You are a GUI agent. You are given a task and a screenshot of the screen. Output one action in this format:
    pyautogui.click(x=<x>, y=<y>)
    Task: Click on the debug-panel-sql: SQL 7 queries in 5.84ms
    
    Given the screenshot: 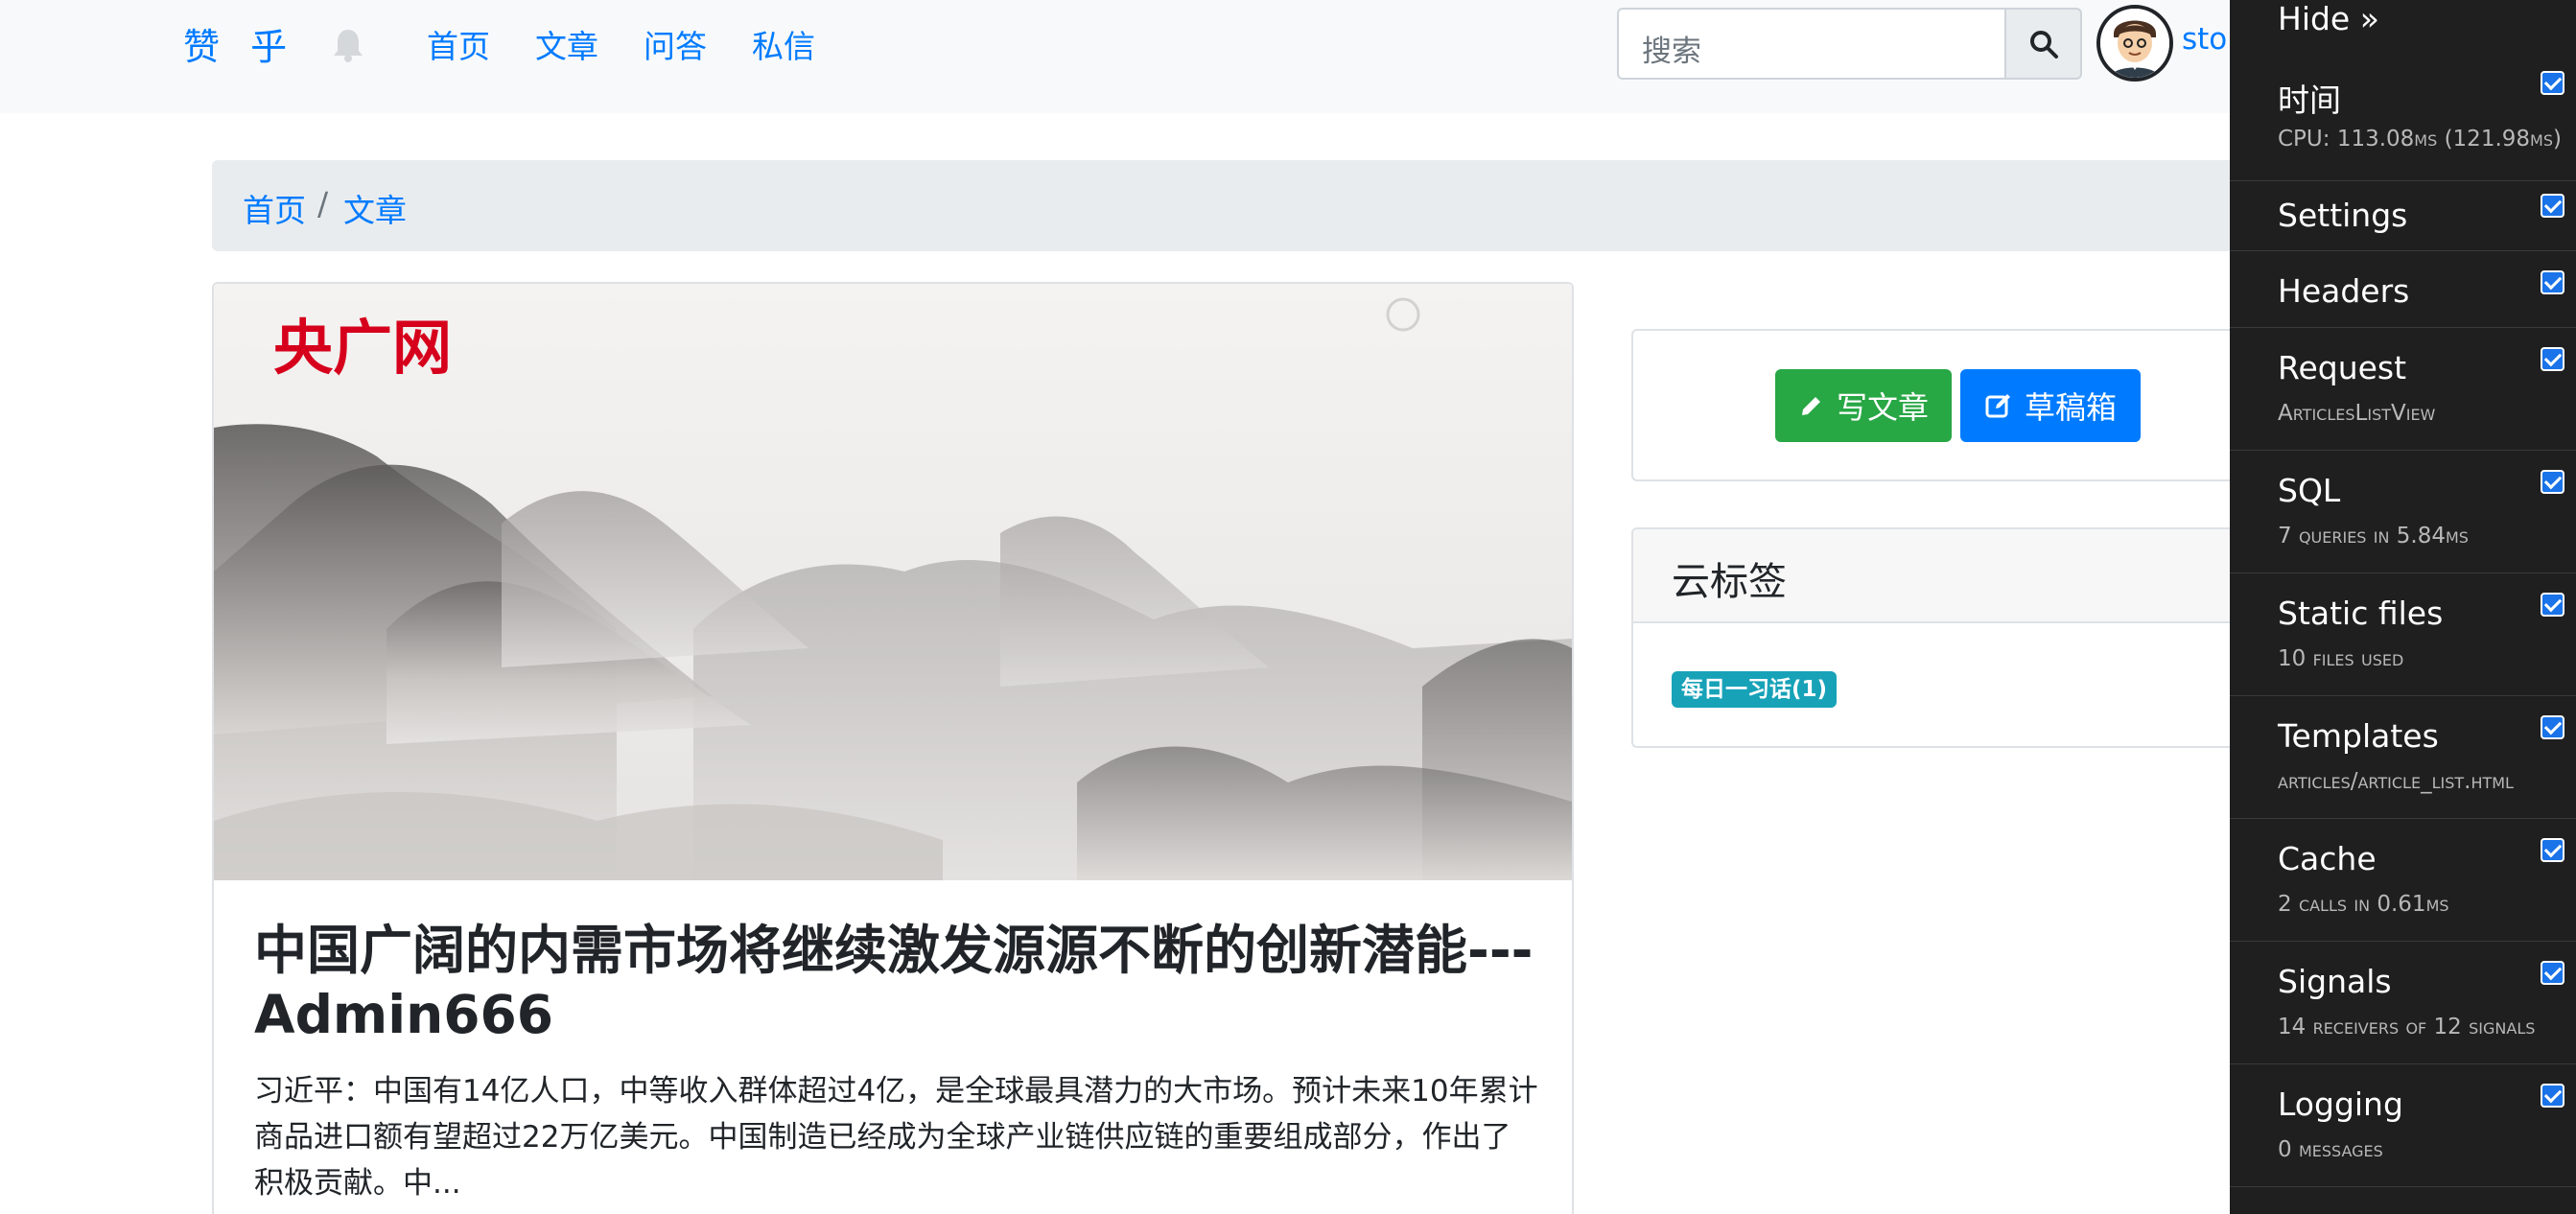 What is the action you would take?
    pyautogui.click(x=2403, y=512)
    